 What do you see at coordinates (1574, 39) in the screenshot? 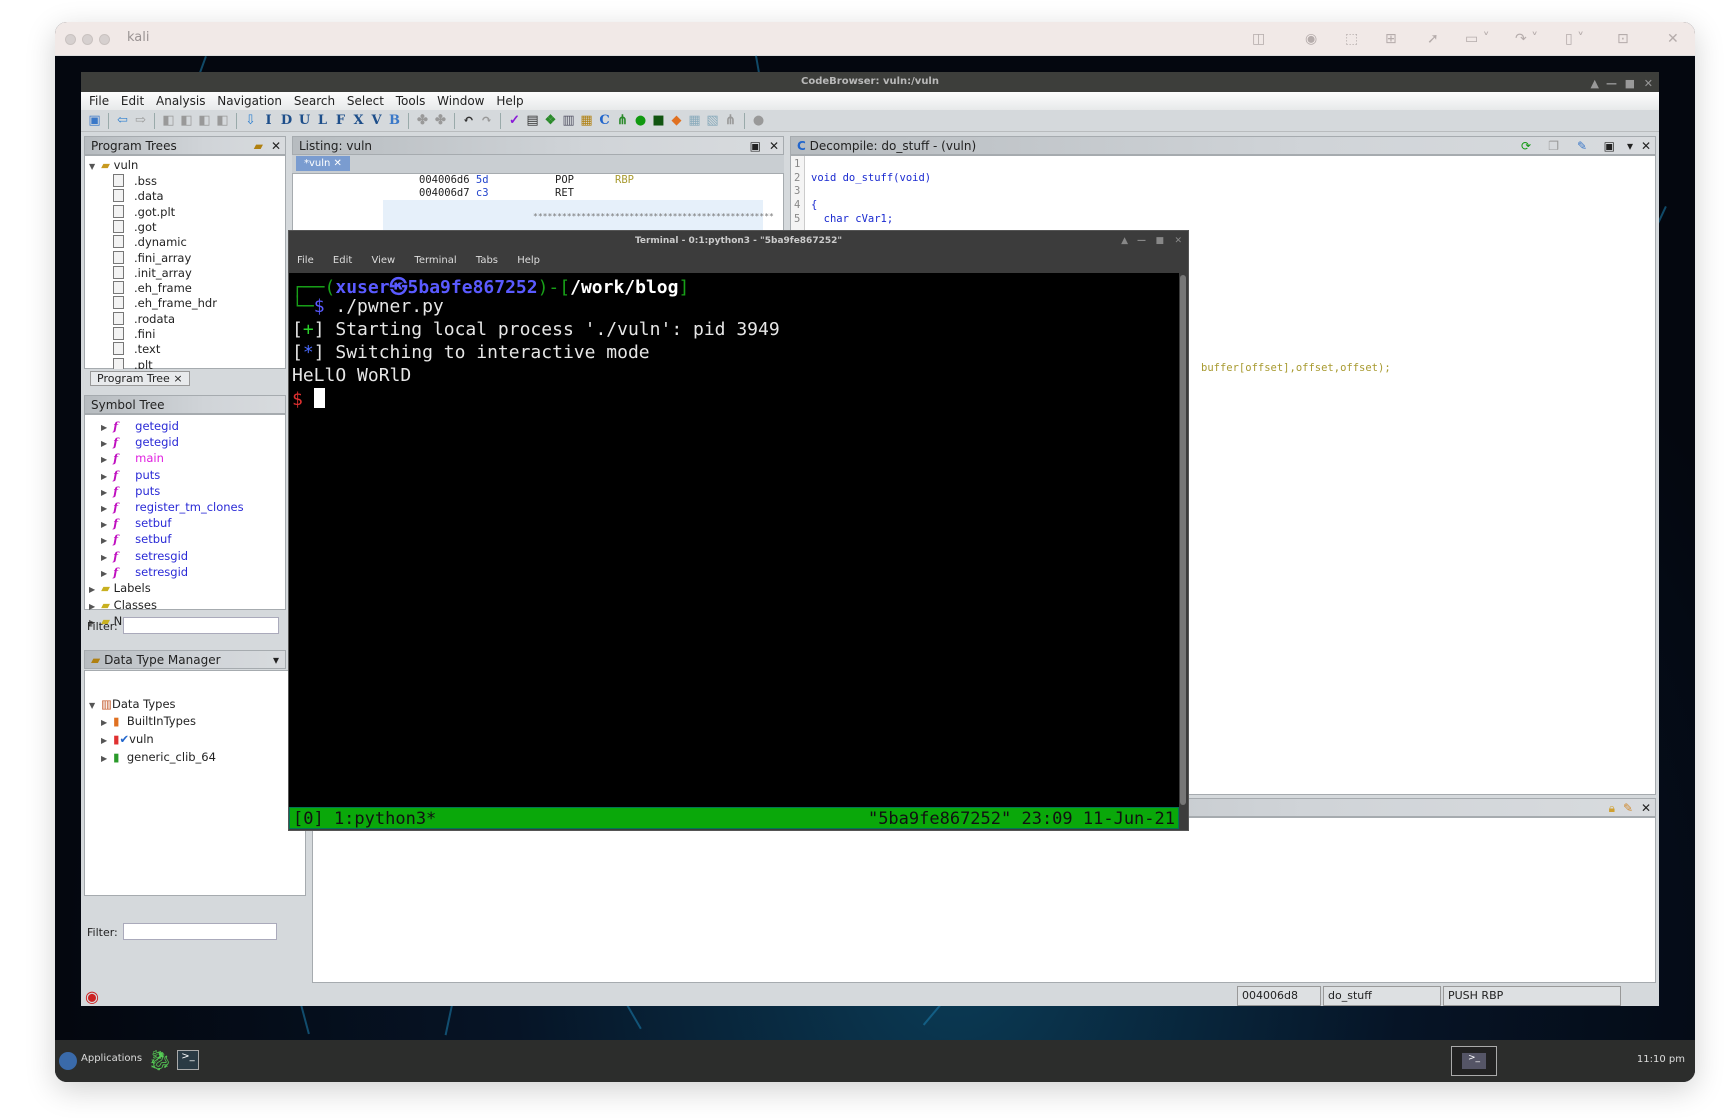
I see `clipboard-icon: ▯ ˅` at bounding box center [1574, 39].